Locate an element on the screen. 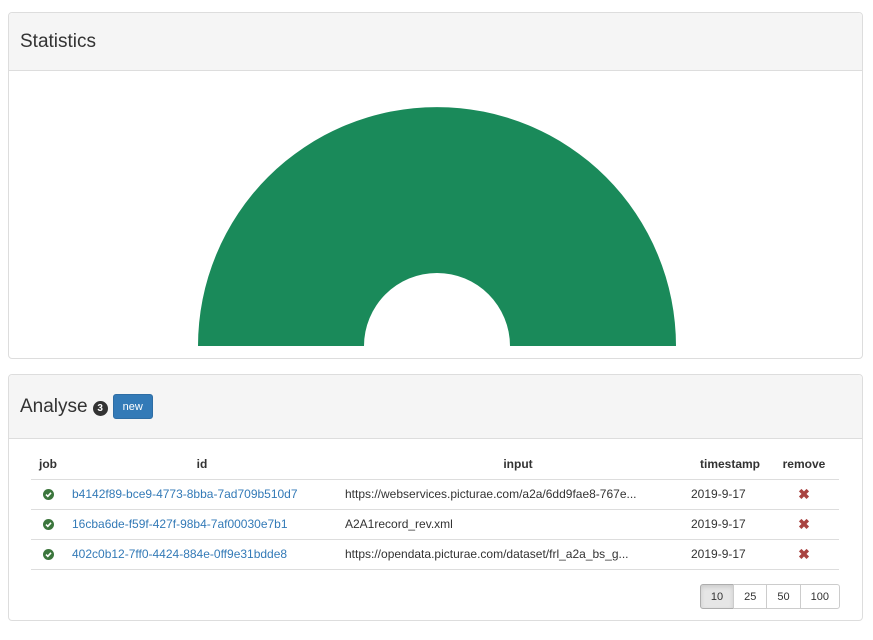  table-header-row: job id input timestamp remove is located at coordinates (435, 468).